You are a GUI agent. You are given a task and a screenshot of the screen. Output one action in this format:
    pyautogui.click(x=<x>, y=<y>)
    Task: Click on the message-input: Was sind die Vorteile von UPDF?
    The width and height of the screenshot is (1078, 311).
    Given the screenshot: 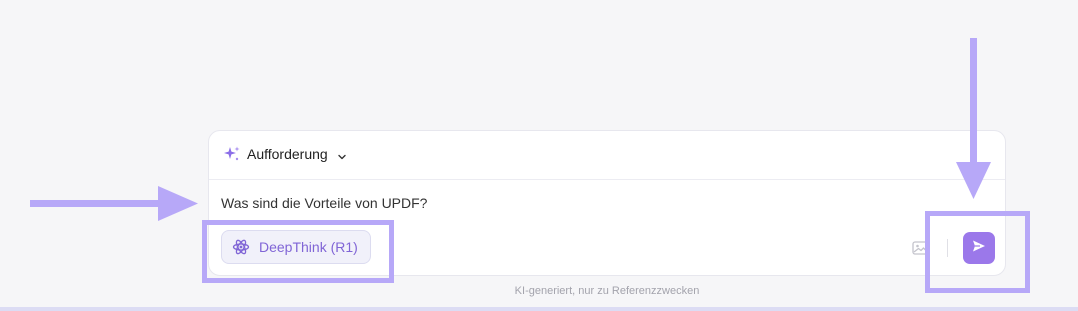 What is the action you would take?
    pyautogui.click(x=324, y=203)
    